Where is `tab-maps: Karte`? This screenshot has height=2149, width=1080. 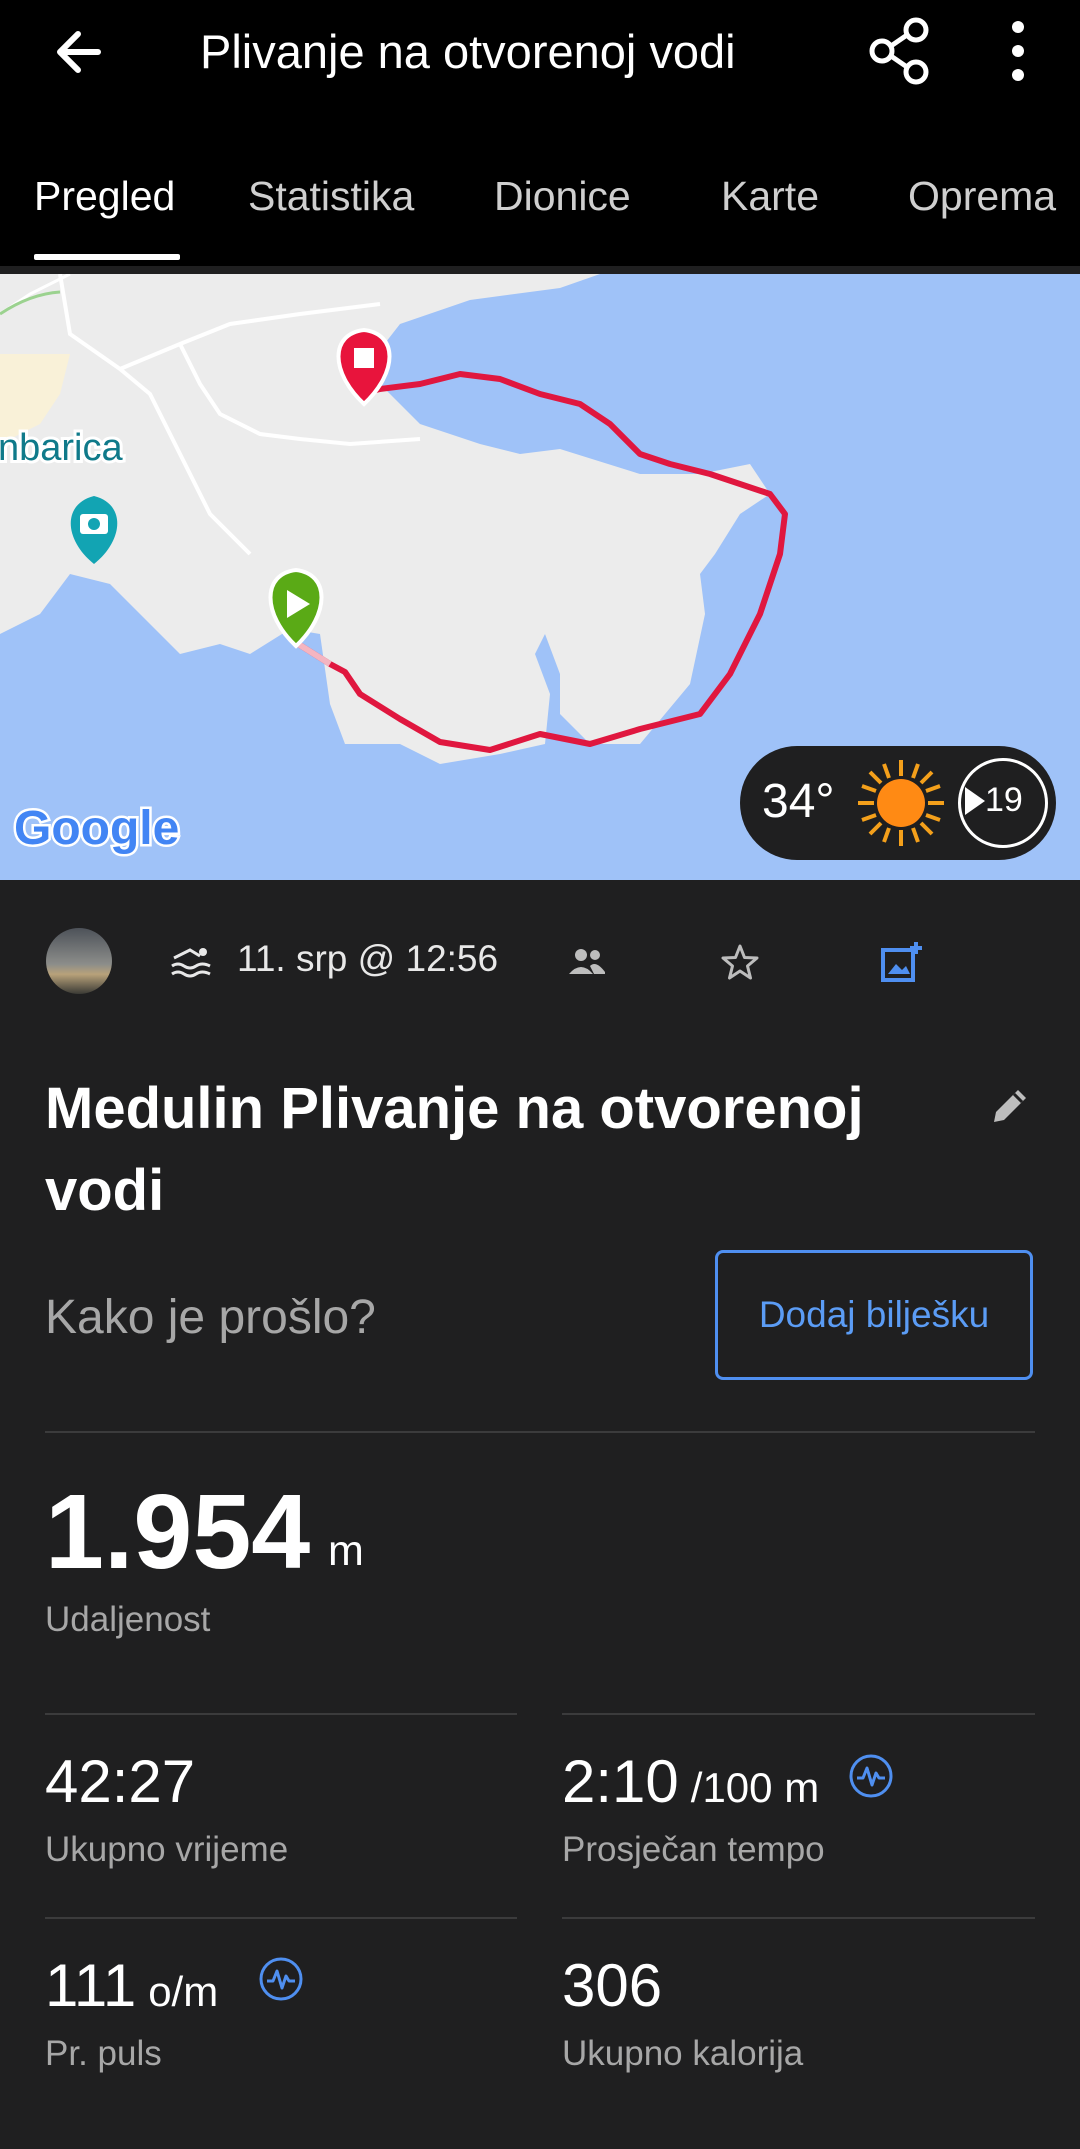
tab-maps: Karte is located at coordinates (770, 196).